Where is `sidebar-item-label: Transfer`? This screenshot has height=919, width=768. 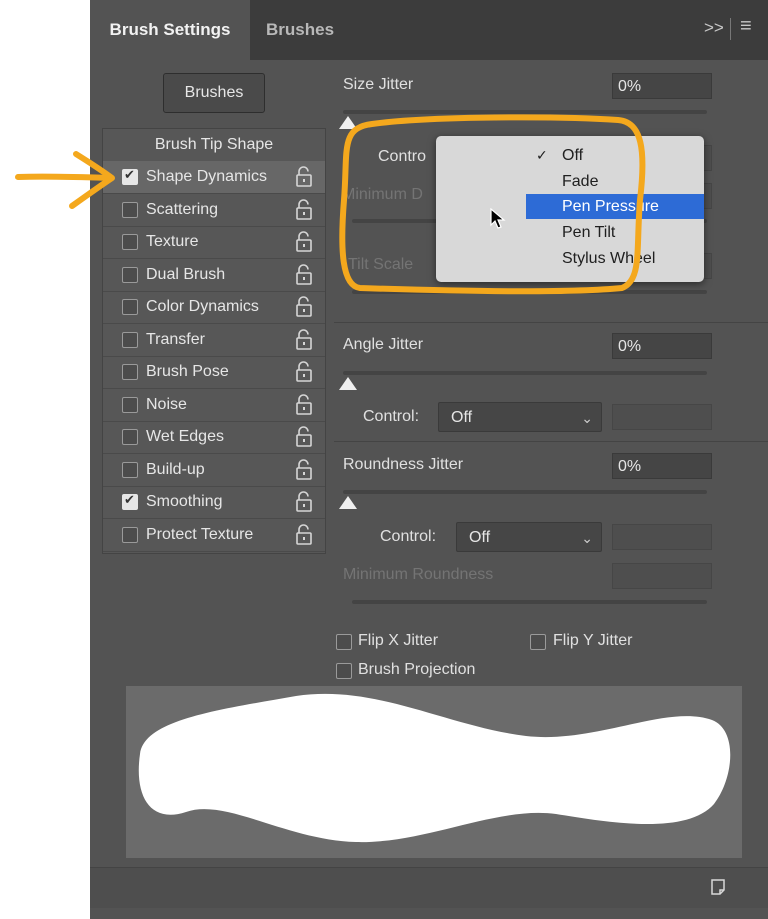 sidebar-item-label: Transfer is located at coordinates (175, 339).